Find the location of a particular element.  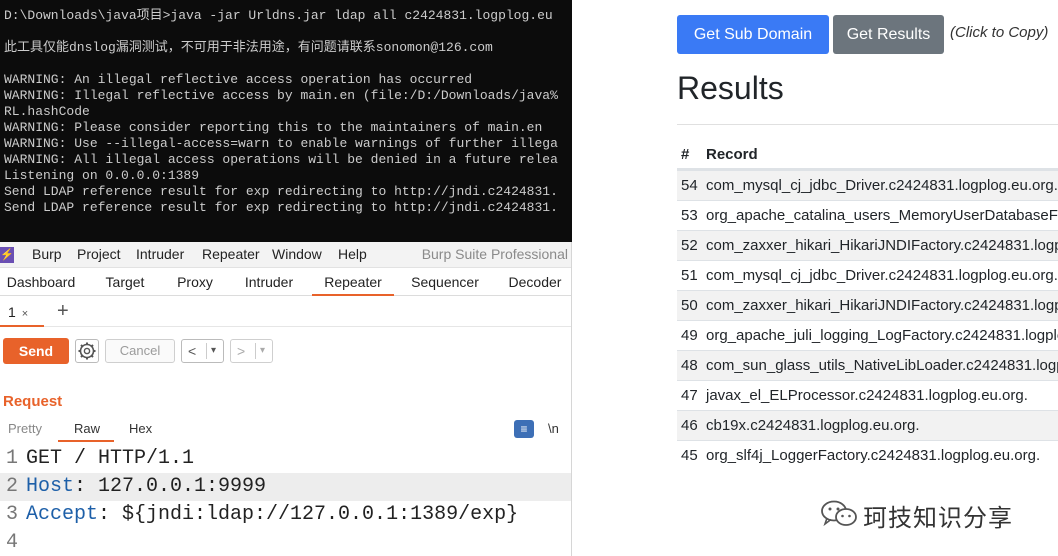

row-number: 48 is located at coordinates (689, 365).